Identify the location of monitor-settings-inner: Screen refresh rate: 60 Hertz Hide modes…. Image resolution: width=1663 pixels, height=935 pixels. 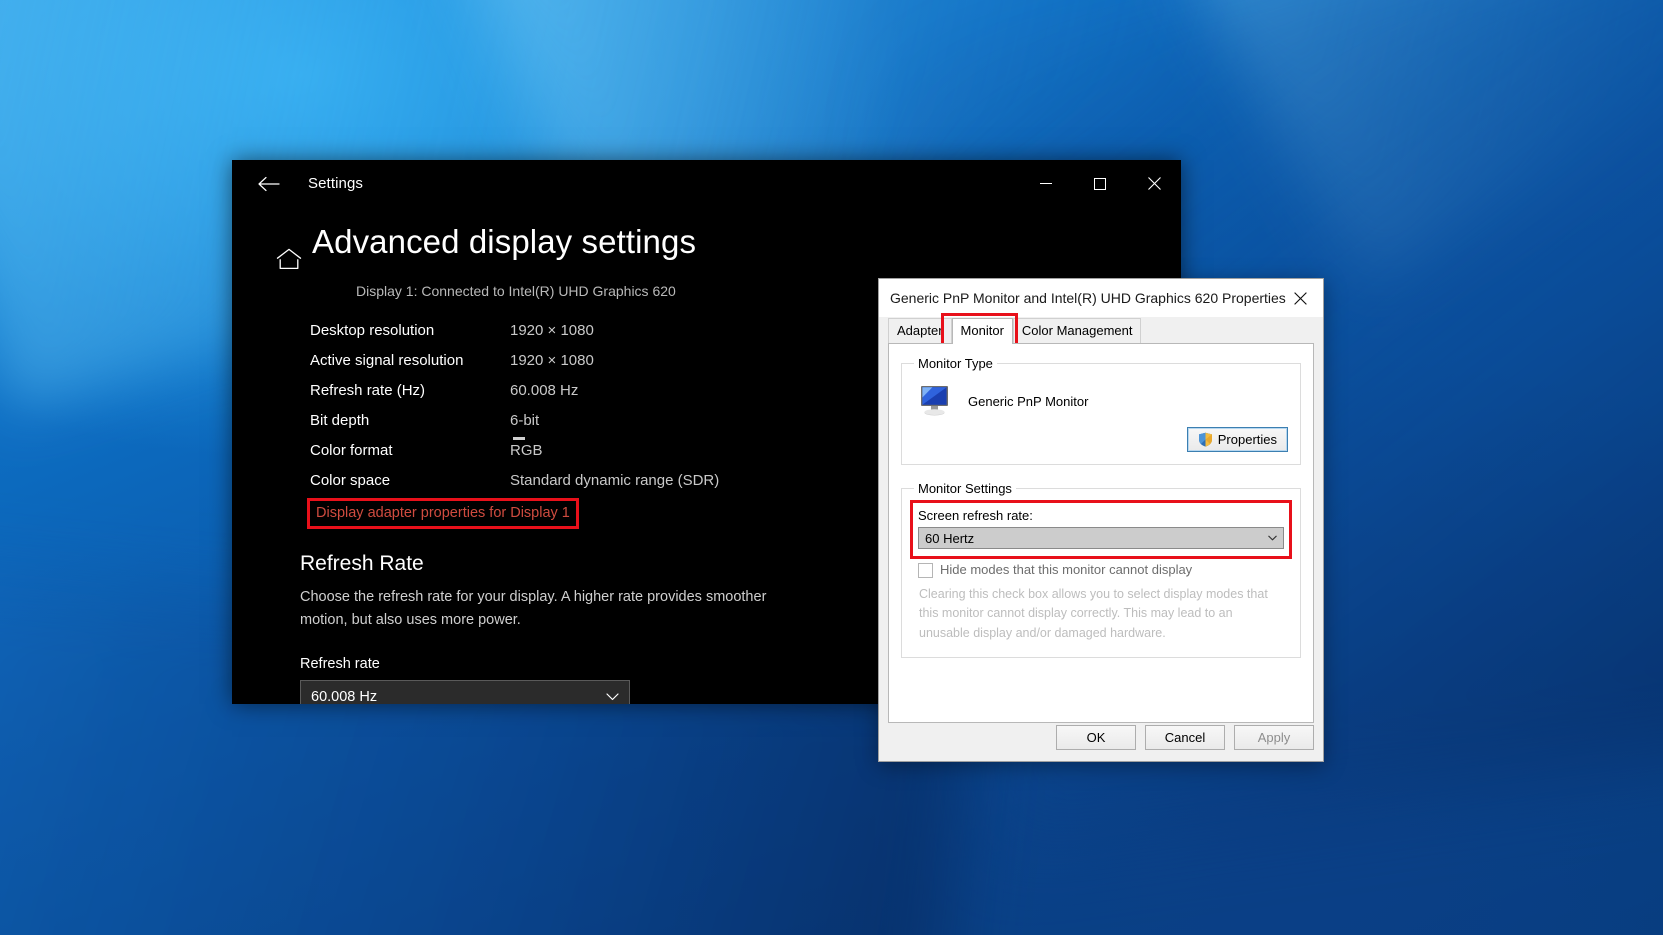
(1101, 572).